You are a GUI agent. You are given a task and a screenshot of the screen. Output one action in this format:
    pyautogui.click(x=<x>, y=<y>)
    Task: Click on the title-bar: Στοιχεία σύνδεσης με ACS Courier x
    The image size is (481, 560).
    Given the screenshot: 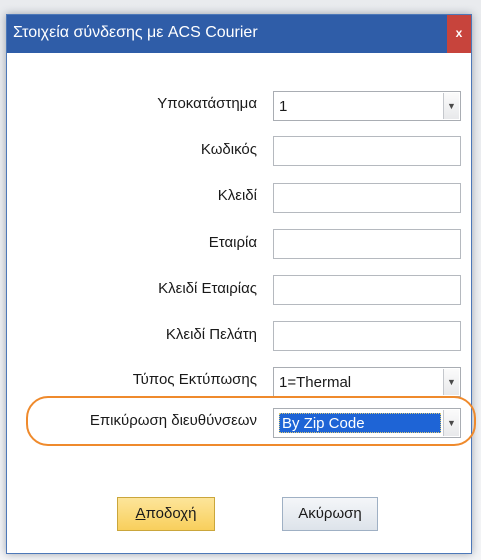 What is the action you would take?
    pyautogui.click(x=239, y=34)
    